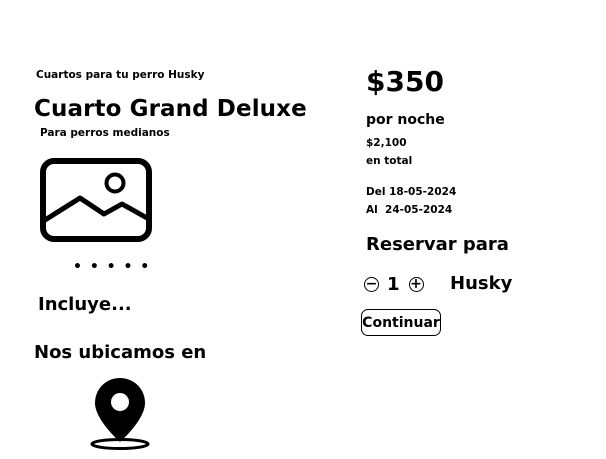 Image resolution: width=606 pixels, height=459 pixels. What do you see at coordinates (120, 75) in the screenshot?
I see `listing-eyebrow: Cuartos para tu perro Husky` at bounding box center [120, 75].